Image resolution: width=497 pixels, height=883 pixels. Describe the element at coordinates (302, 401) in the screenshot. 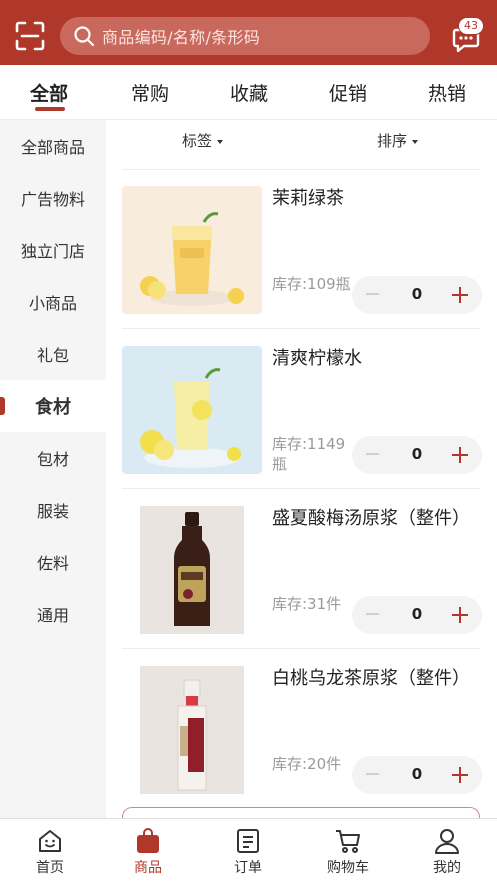

I see `product-item: 清爽柠檬水 库存:1149瓶 0` at that location.